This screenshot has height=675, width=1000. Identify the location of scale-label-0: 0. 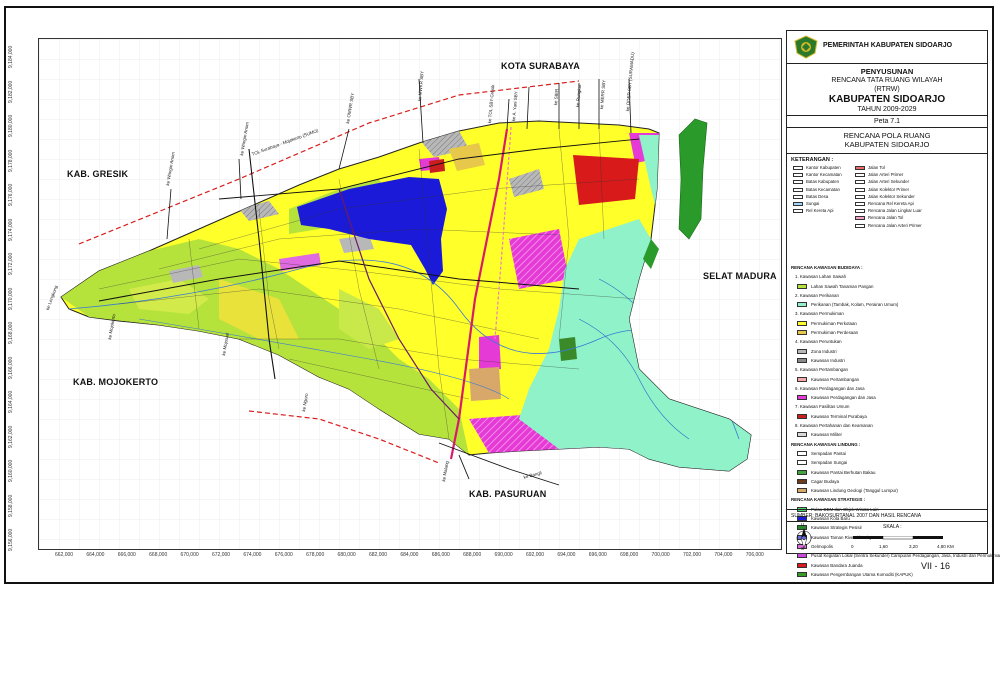
(852, 546).